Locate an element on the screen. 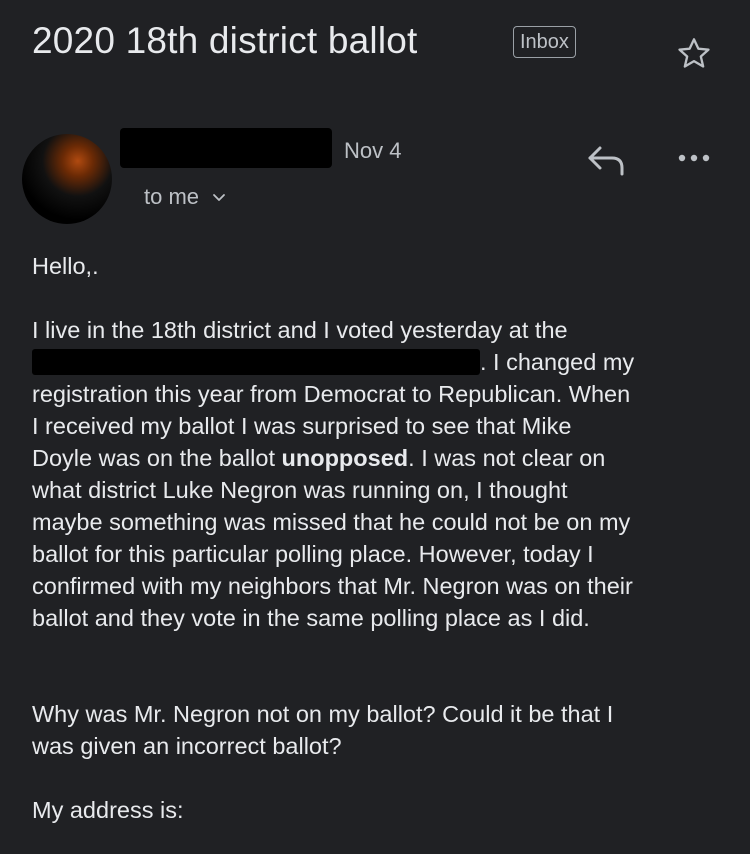 The width and height of the screenshot is (750, 854). email-date: Nov 4 is located at coordinates (373, 150).